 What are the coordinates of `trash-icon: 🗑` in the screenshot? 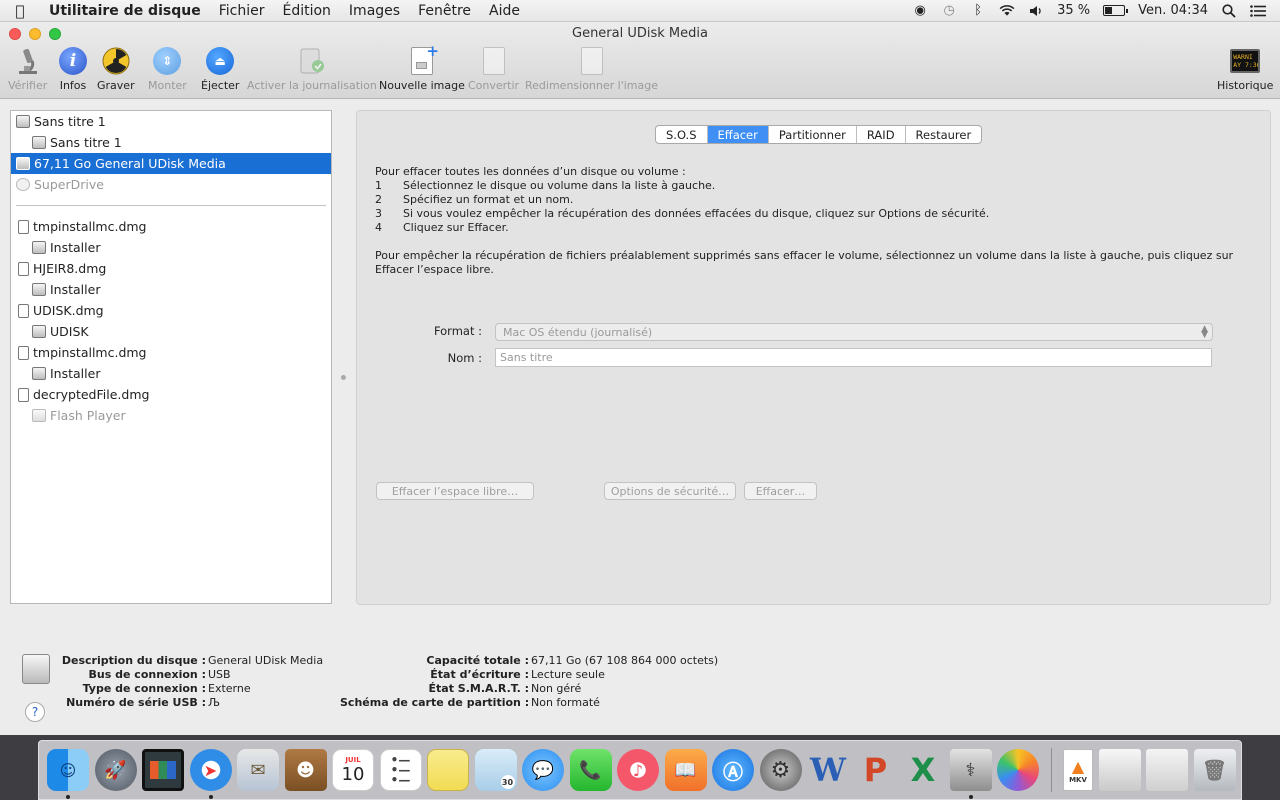 It's located at (1214, 770).